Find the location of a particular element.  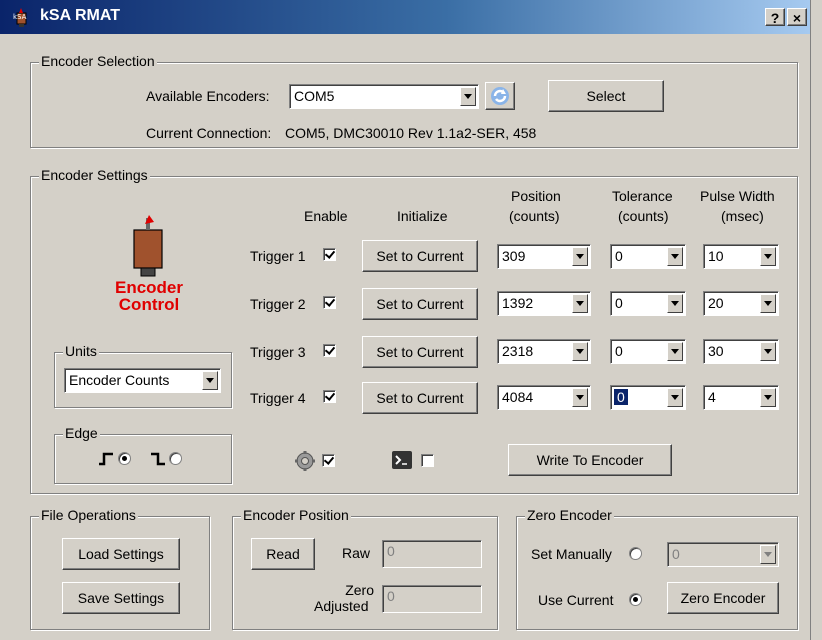

trigger-4-pulse-value: 4 is located at coordinates (712, 397).